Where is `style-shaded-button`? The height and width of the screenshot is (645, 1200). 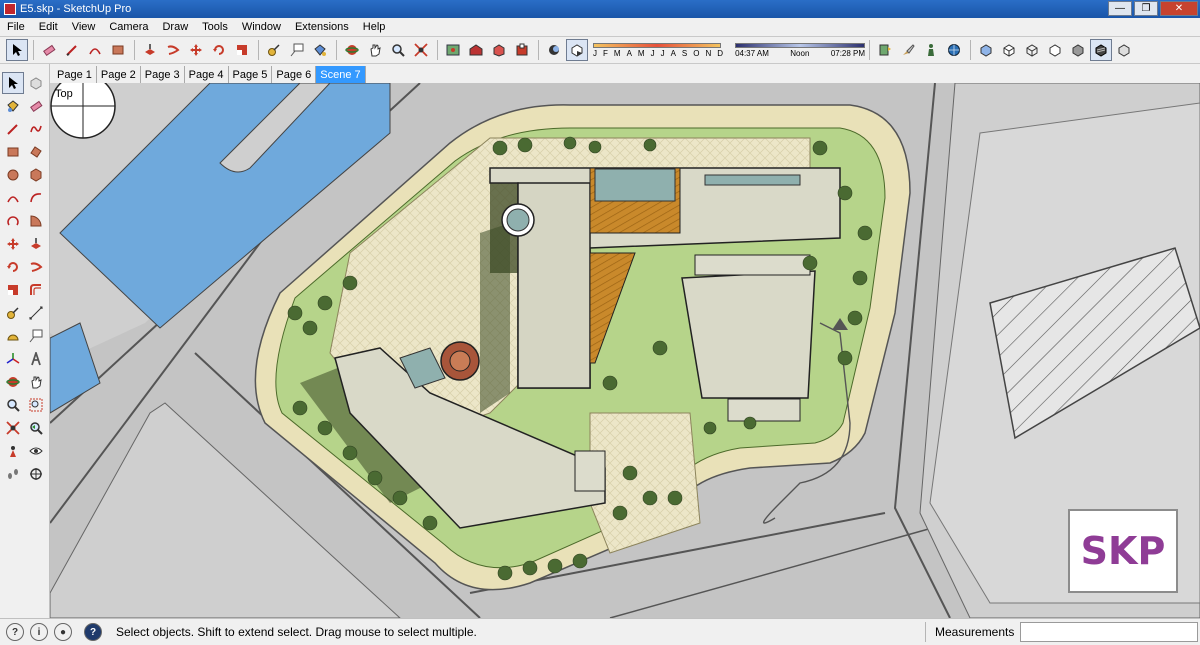 style-shaded-button is located at coordinates (1078, 50).